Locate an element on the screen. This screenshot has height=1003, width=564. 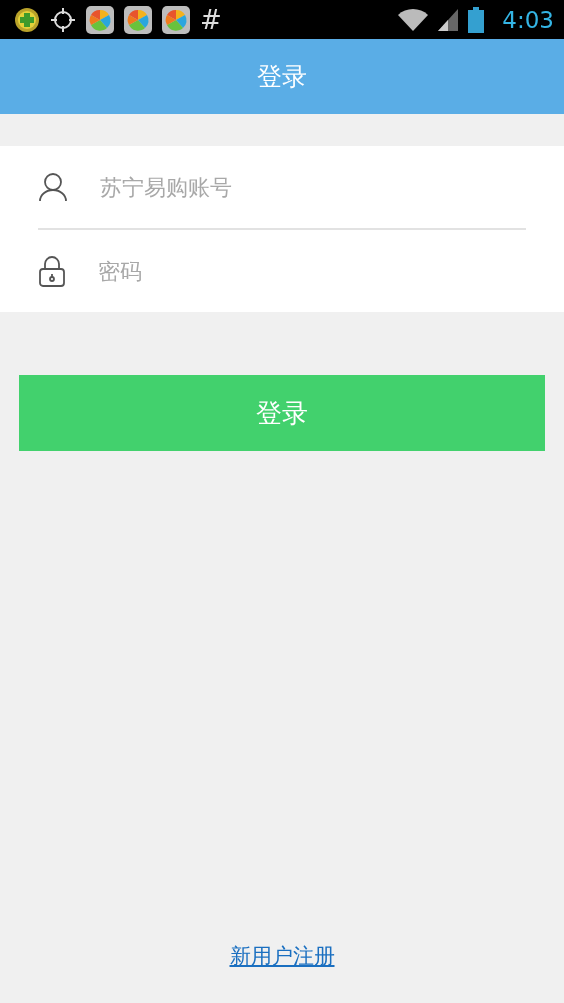
crosshair-icon is located at coordinates (63, 19).